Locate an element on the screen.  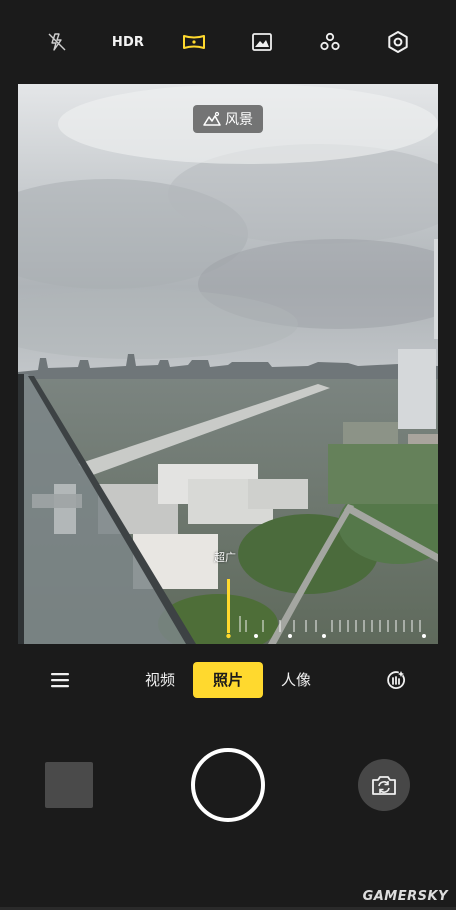
panorama-icon is located at coordinates (194, 42).